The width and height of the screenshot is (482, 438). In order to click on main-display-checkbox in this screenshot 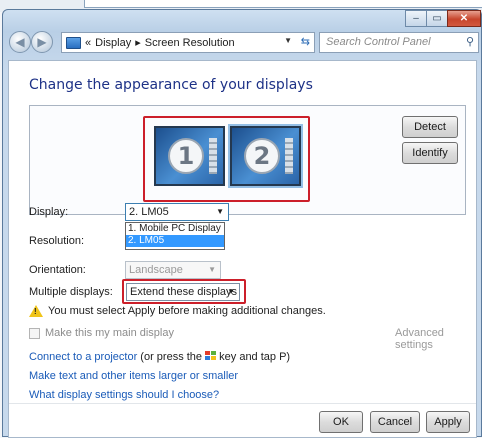, I will do `click(34, 333)`.